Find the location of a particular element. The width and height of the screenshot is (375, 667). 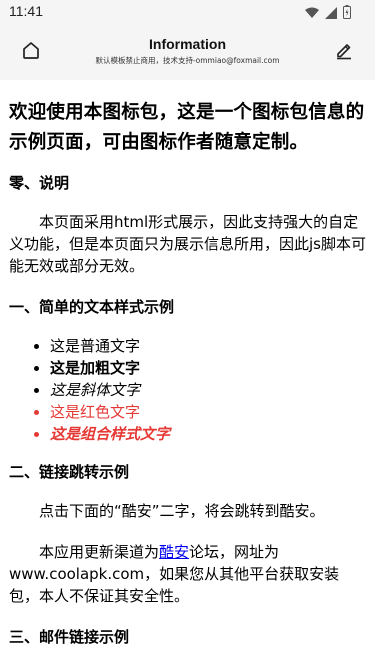

edit-icon is located at coordinates (344, 52).